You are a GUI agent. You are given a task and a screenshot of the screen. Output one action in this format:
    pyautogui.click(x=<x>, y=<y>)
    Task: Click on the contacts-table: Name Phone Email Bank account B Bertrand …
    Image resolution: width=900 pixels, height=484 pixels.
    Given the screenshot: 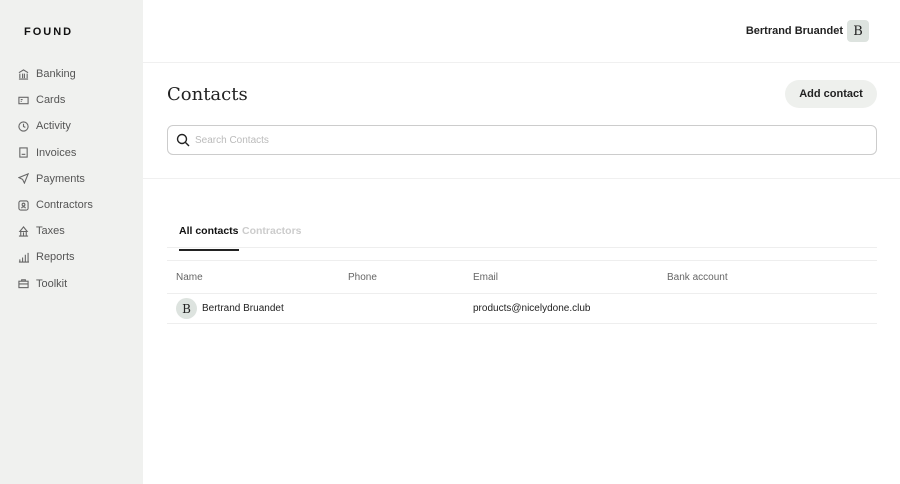 What is the action you would take?
    pyautogui.click(x=522, y=292)
    